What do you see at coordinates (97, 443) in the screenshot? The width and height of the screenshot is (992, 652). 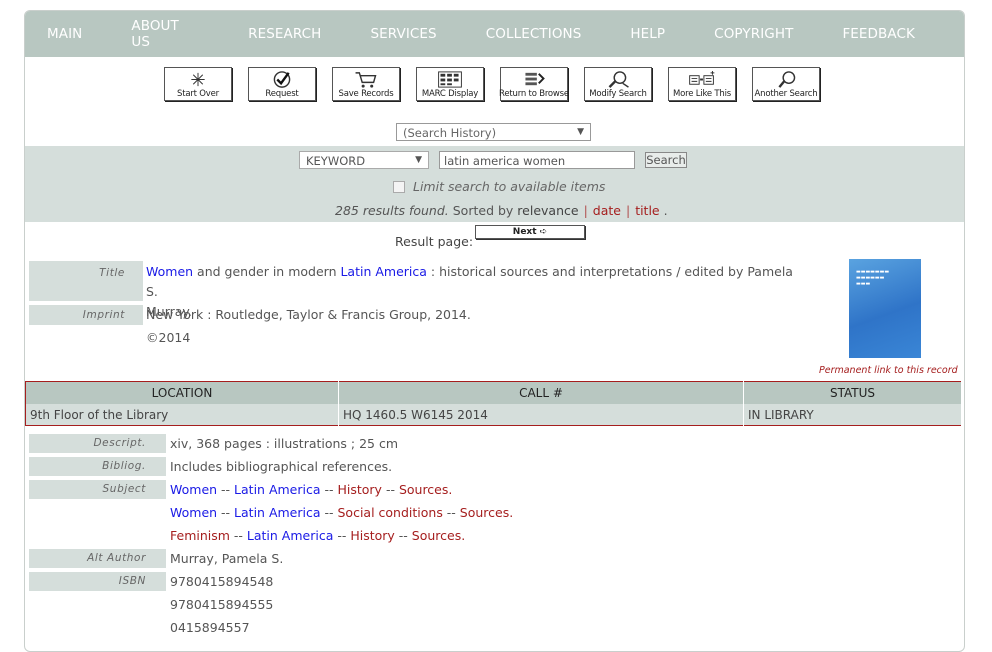 I see `descript-label: Descript.` at bounding box center [97, 443].